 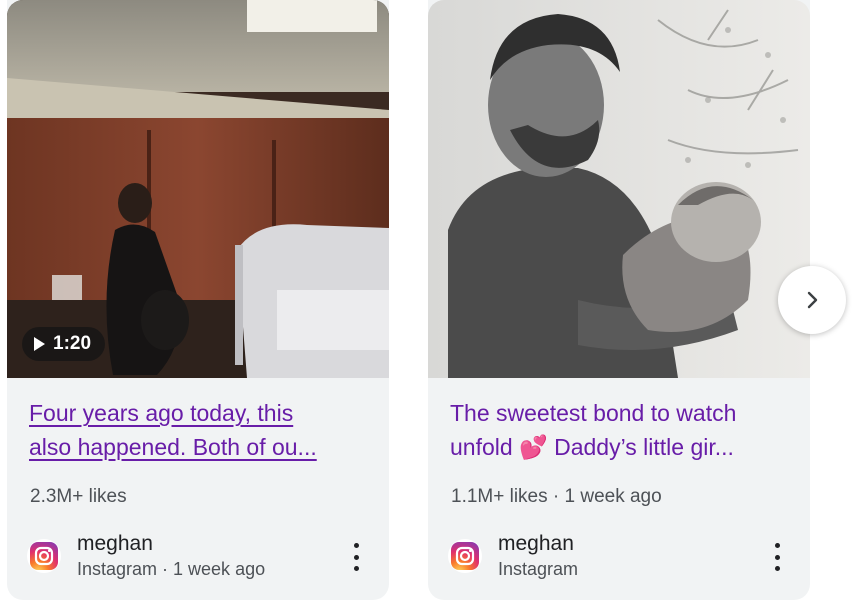 What do you see at coordinates (593, 413) in the screenshot?
I see `post-title-line: The sweetest bond to watch` at bounding box center [593, 413].